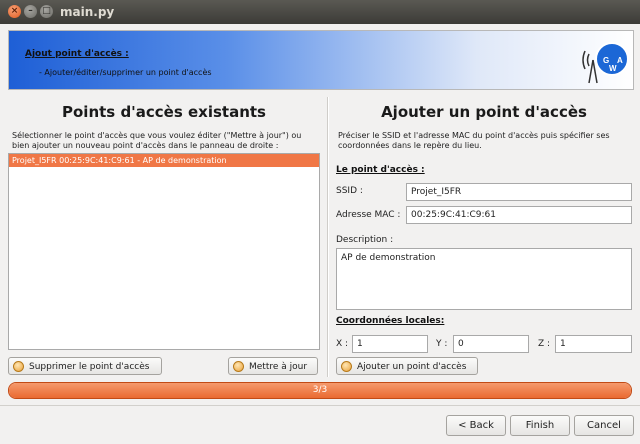 The height and width of the screenshot is (444, 640). I want to click on close-icon: ×, so click(14, 11).